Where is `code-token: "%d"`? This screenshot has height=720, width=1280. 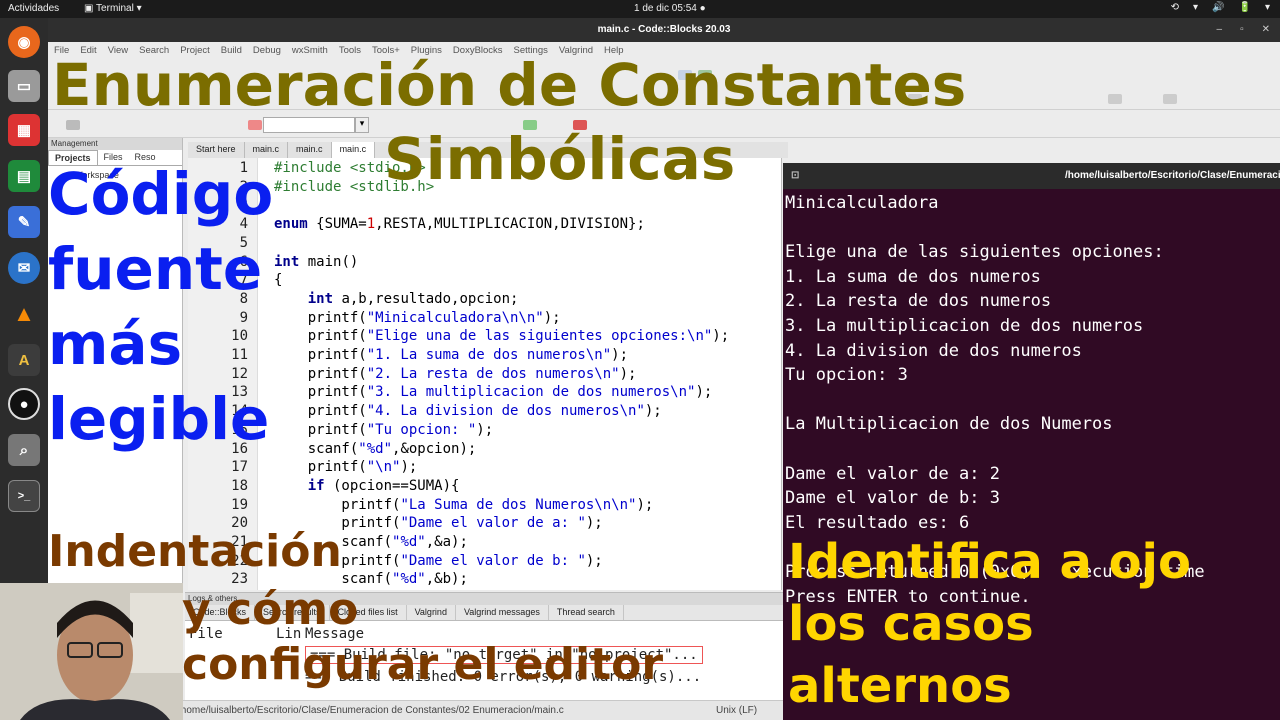 code-token: "%d" is located at coordinates (409, 542).